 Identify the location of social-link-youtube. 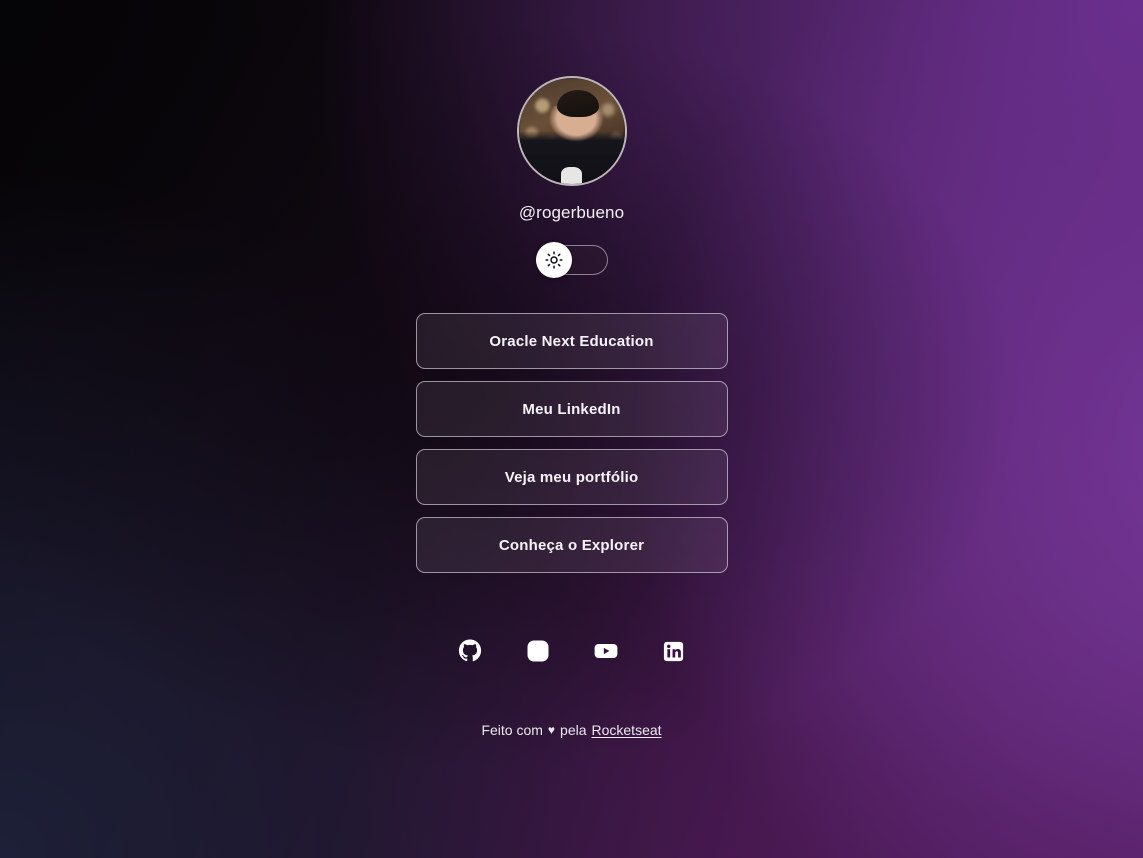
(606, 651).